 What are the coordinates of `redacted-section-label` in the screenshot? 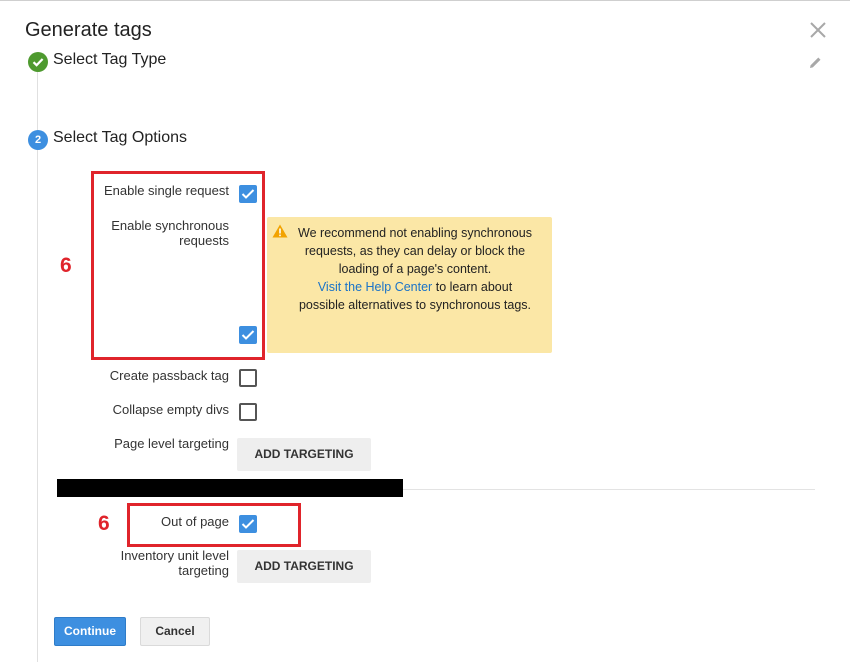 It's located at (230, 488).